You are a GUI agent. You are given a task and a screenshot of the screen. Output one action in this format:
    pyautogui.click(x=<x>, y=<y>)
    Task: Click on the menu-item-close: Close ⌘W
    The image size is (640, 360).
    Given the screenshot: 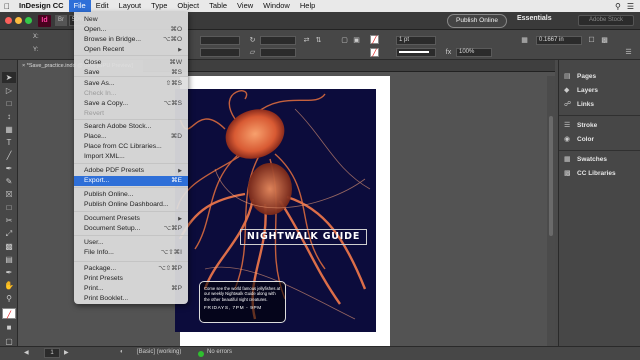 What is the action you would take?
    pyautogui.click(x=131, y=63)
    